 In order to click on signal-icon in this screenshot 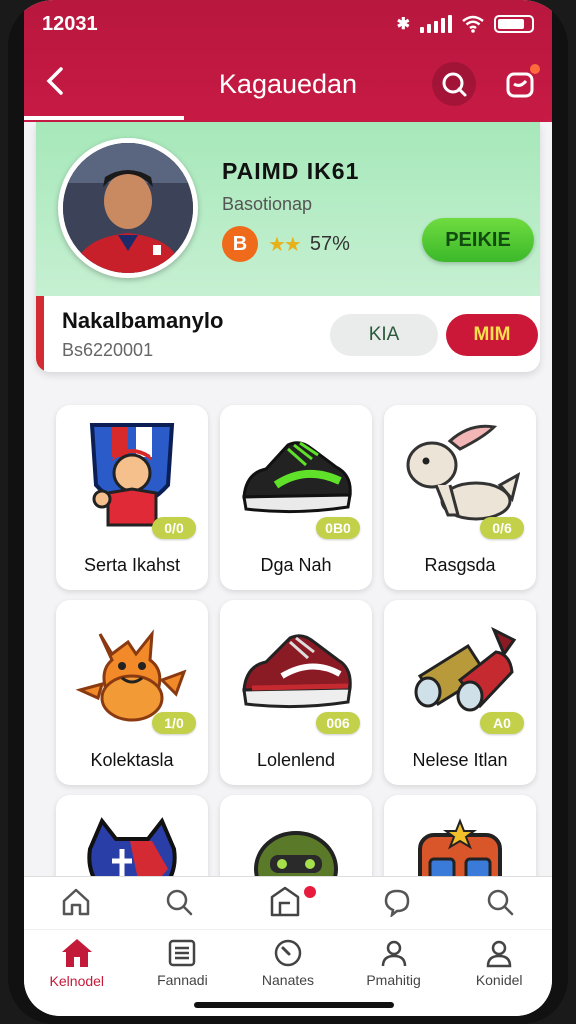, I will do `click(436, 24)`.